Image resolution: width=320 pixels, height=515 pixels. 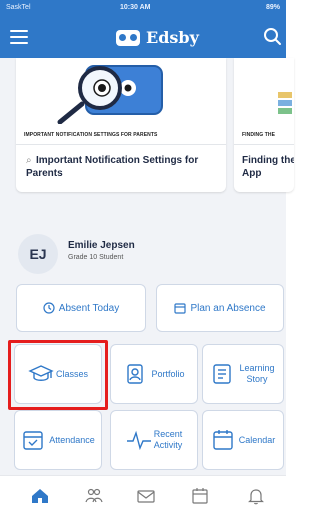 I want to click on app-header: SaskTel 10:30 AM 89% Edsby, so click(x=143, y=29).